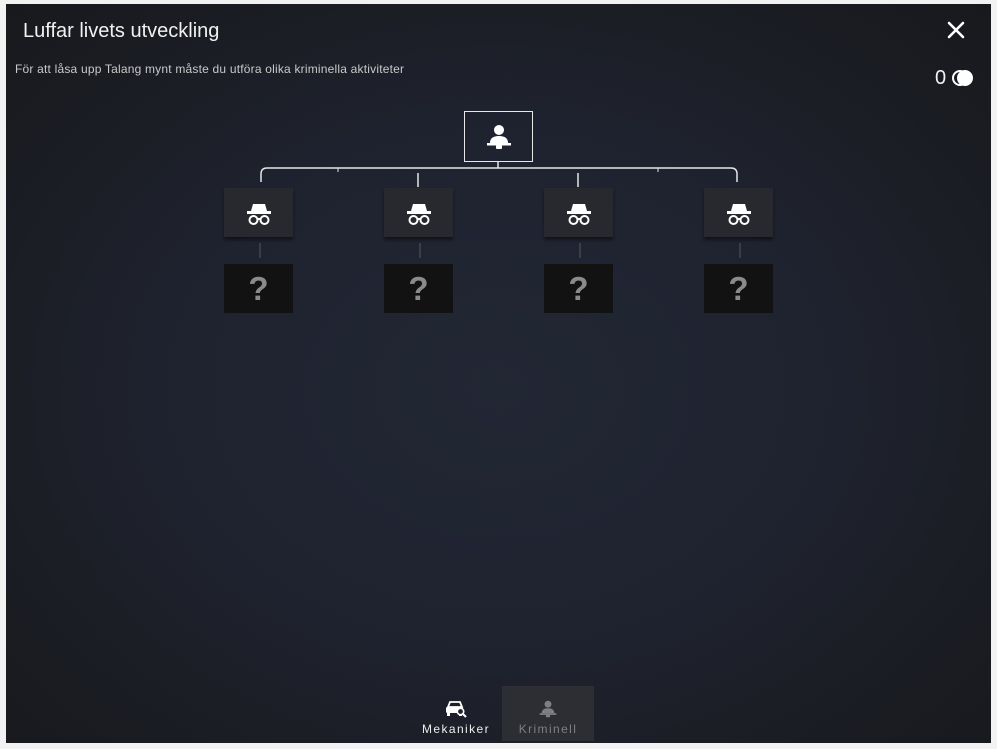  I want to click on root-talent-node, so click(498, 136).